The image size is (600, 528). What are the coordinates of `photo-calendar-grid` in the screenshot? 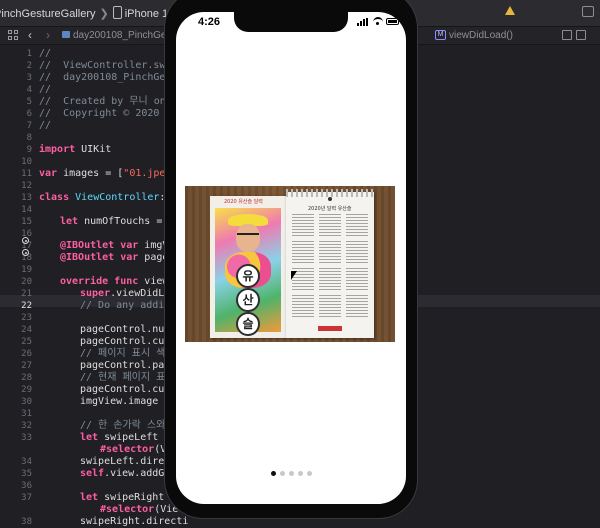 It's located at (330, 267).